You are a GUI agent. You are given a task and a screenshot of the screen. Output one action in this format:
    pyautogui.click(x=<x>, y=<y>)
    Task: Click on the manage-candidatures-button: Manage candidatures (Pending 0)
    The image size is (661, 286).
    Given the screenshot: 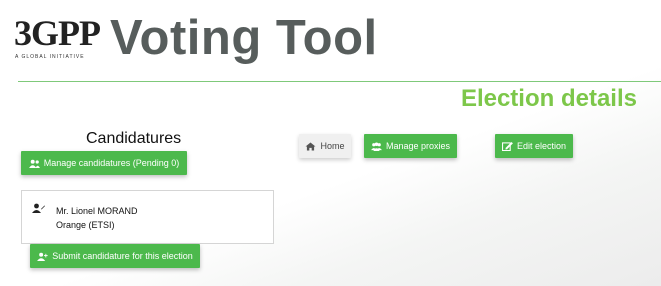 What is the action you would take?
    pyautogui.click(x=104, y=163)
    